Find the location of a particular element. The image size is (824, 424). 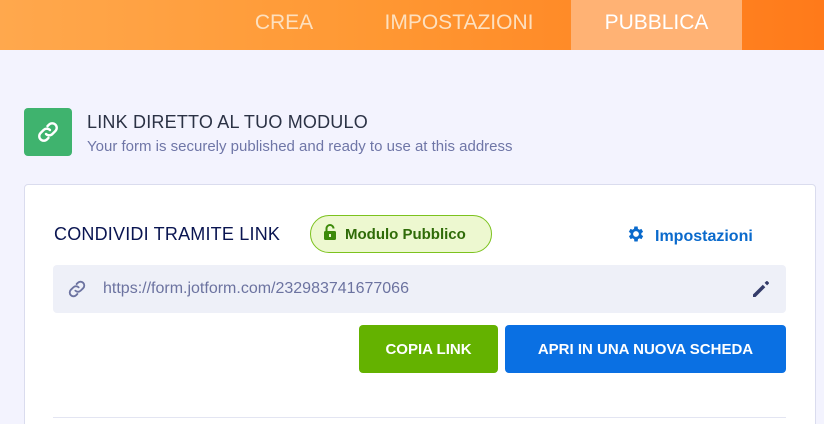

tab-impostazioni: IMPOSTAZIONI is located at coordinates (459, 25).